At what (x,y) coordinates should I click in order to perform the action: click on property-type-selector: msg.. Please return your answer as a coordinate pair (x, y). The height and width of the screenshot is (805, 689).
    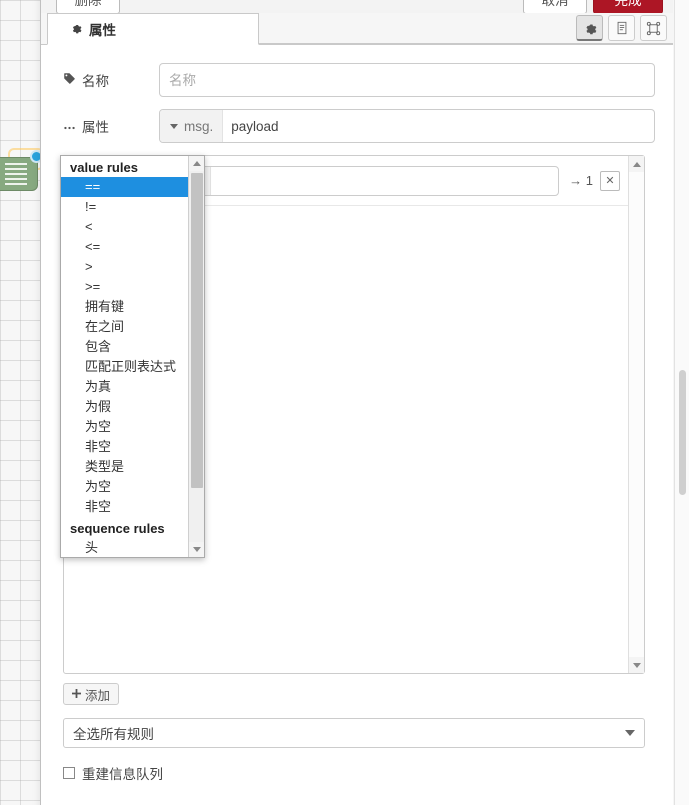
    Looking at the image, I should click on (192, 126).